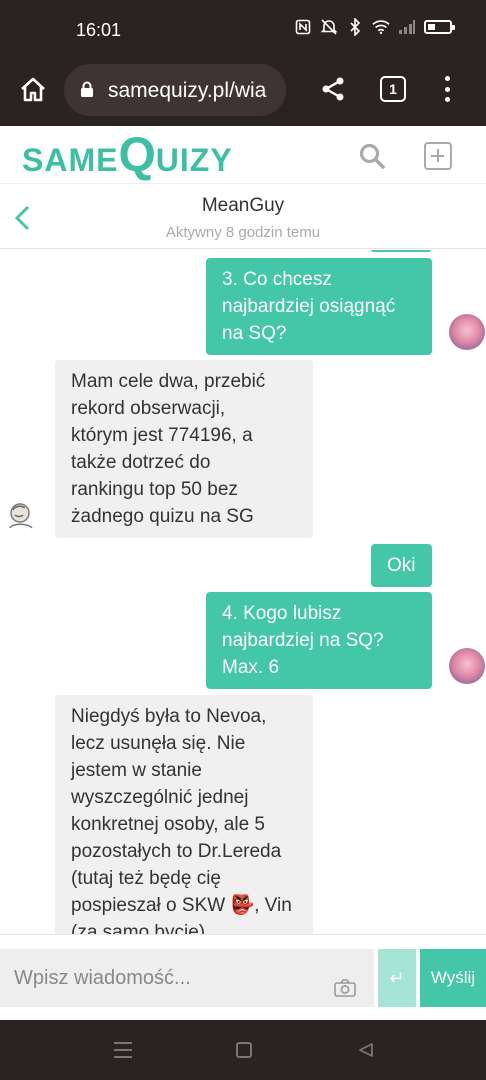 This screenshot has height=1080, width=486. I want to click on share-icon, so click(333, 89).